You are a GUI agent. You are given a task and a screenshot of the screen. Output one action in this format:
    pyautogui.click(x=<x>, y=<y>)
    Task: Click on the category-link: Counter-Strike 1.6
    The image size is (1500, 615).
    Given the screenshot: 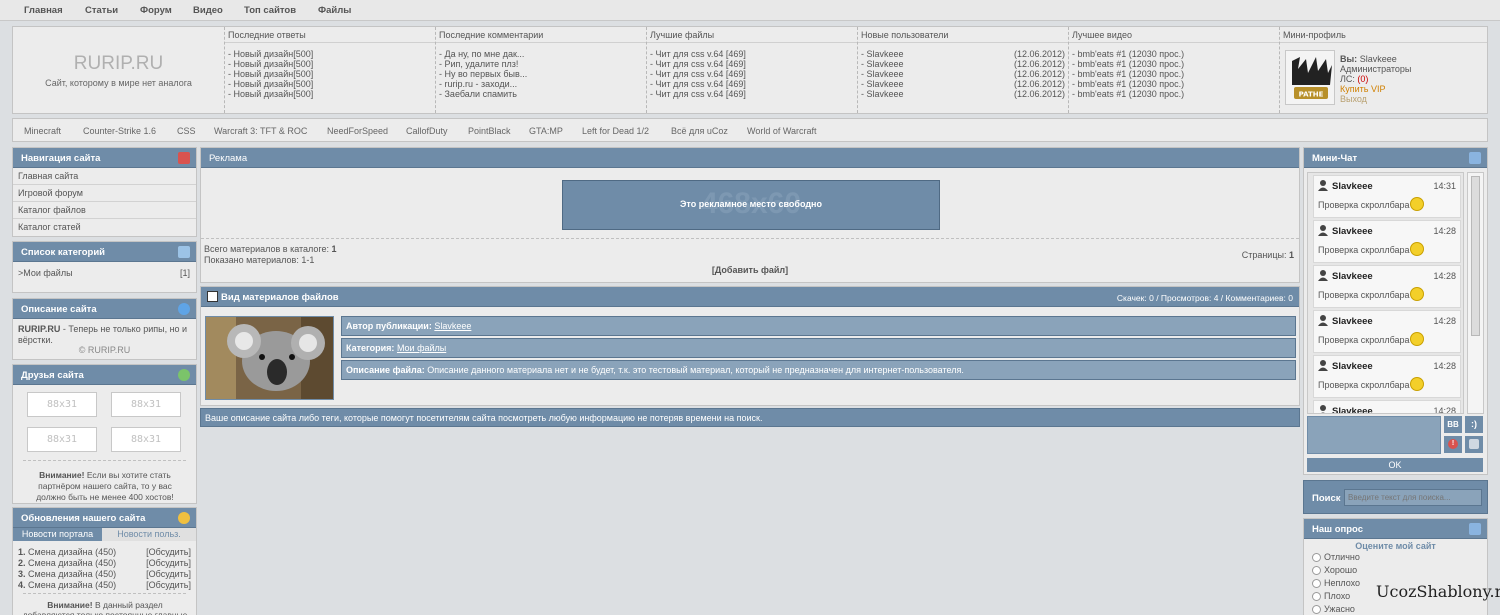 What is the action you would take?
    pyautogui.click(x=119, y=131)
    